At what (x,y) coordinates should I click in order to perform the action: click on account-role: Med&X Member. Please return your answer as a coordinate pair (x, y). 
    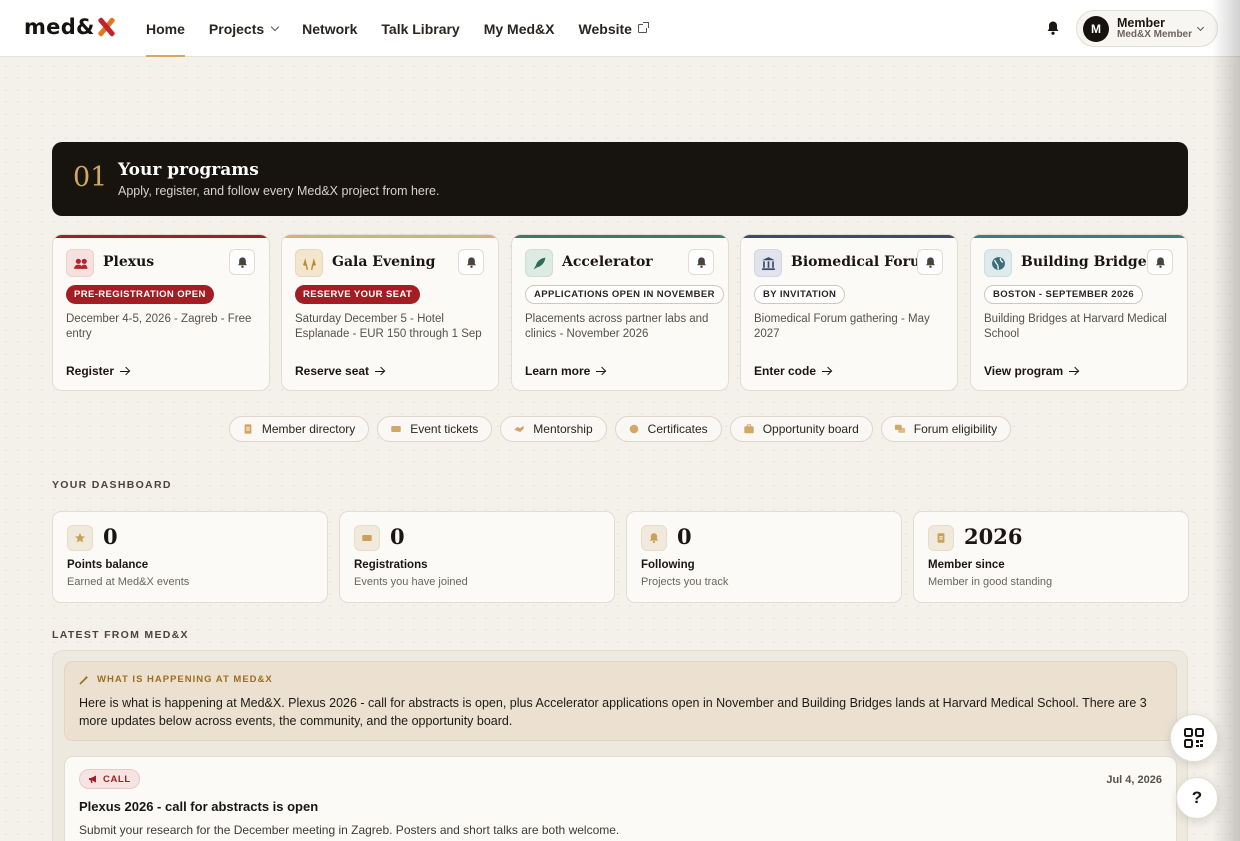
    Looking at the image, I should click on (1155, 34).